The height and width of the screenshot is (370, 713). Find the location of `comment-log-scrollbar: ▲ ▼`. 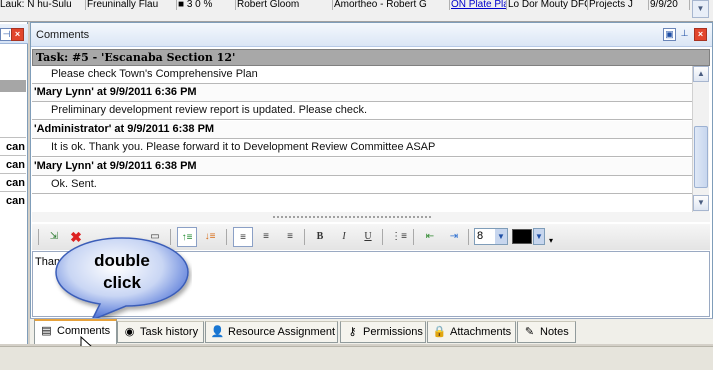

comment-log-scrollbar: ▲ ▼ is located at coordinates (700, 139).